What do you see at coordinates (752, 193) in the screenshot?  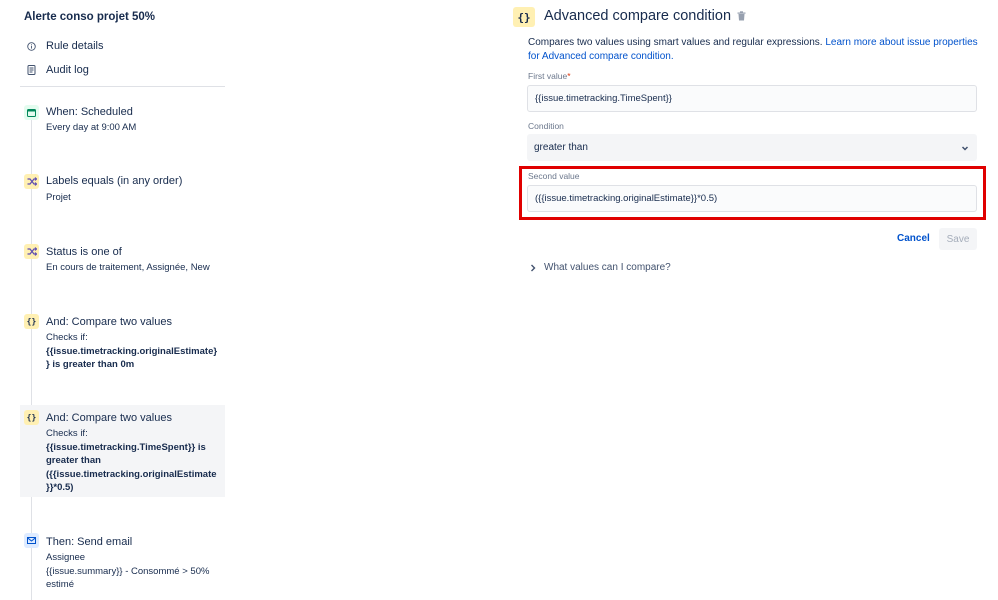 I see `highlight-box` at bounding box center [752, 193].